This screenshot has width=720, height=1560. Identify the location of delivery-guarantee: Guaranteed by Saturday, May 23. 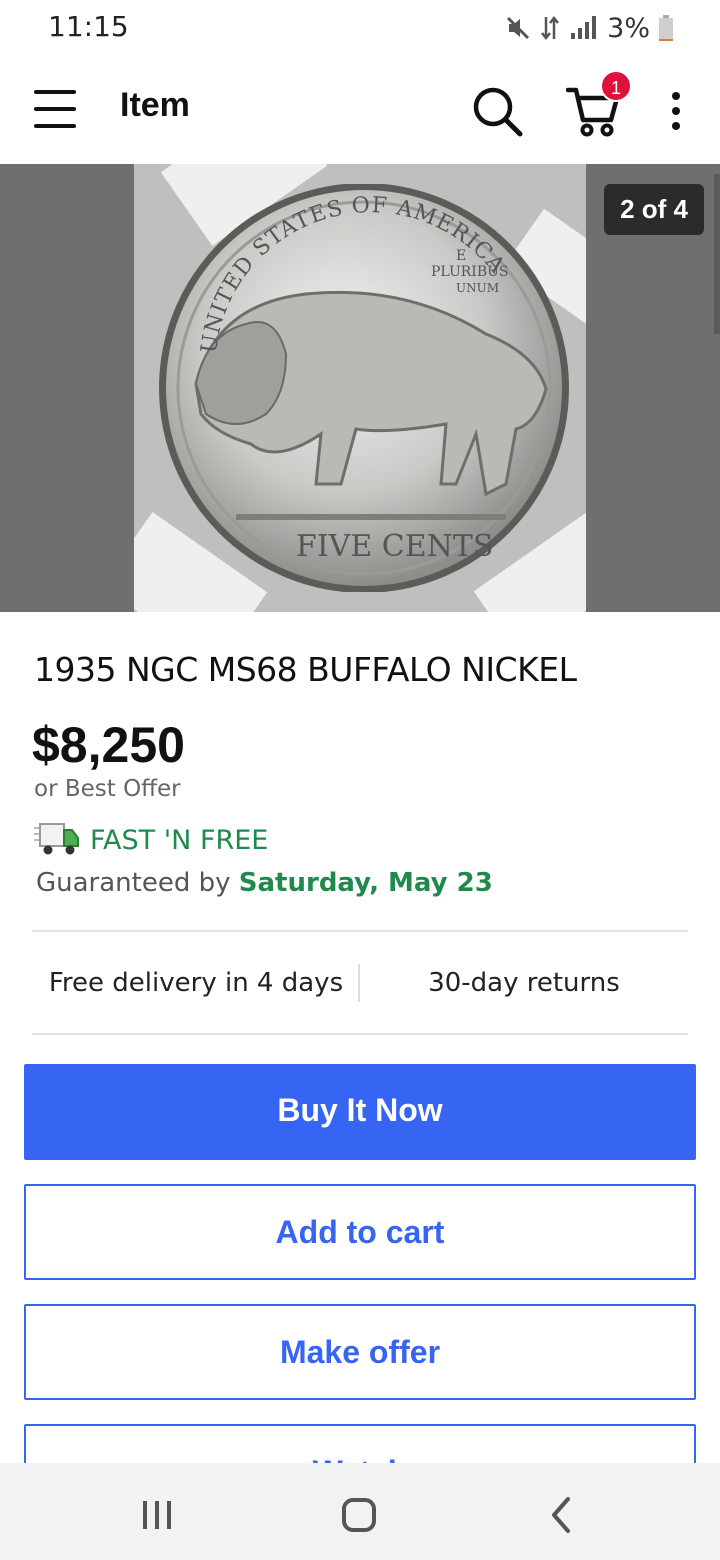
(264, 883).